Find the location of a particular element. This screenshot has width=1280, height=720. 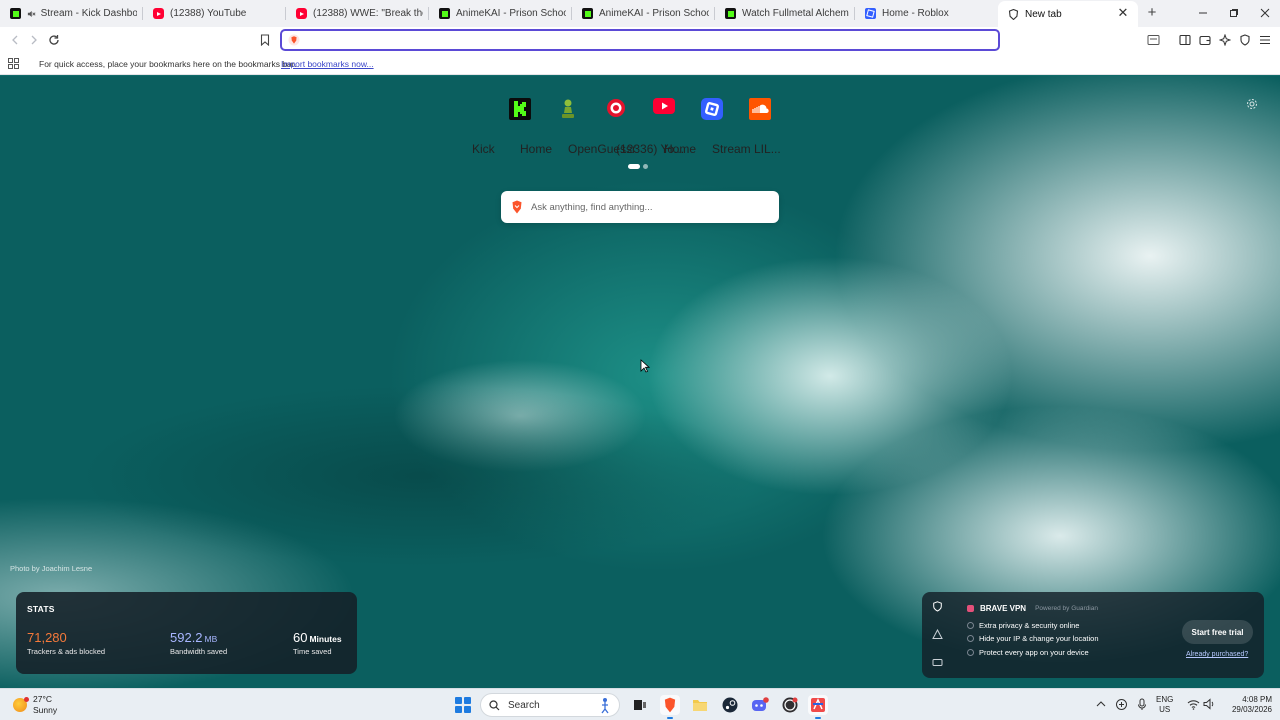

target-icon is located at coordinates (616, 110).